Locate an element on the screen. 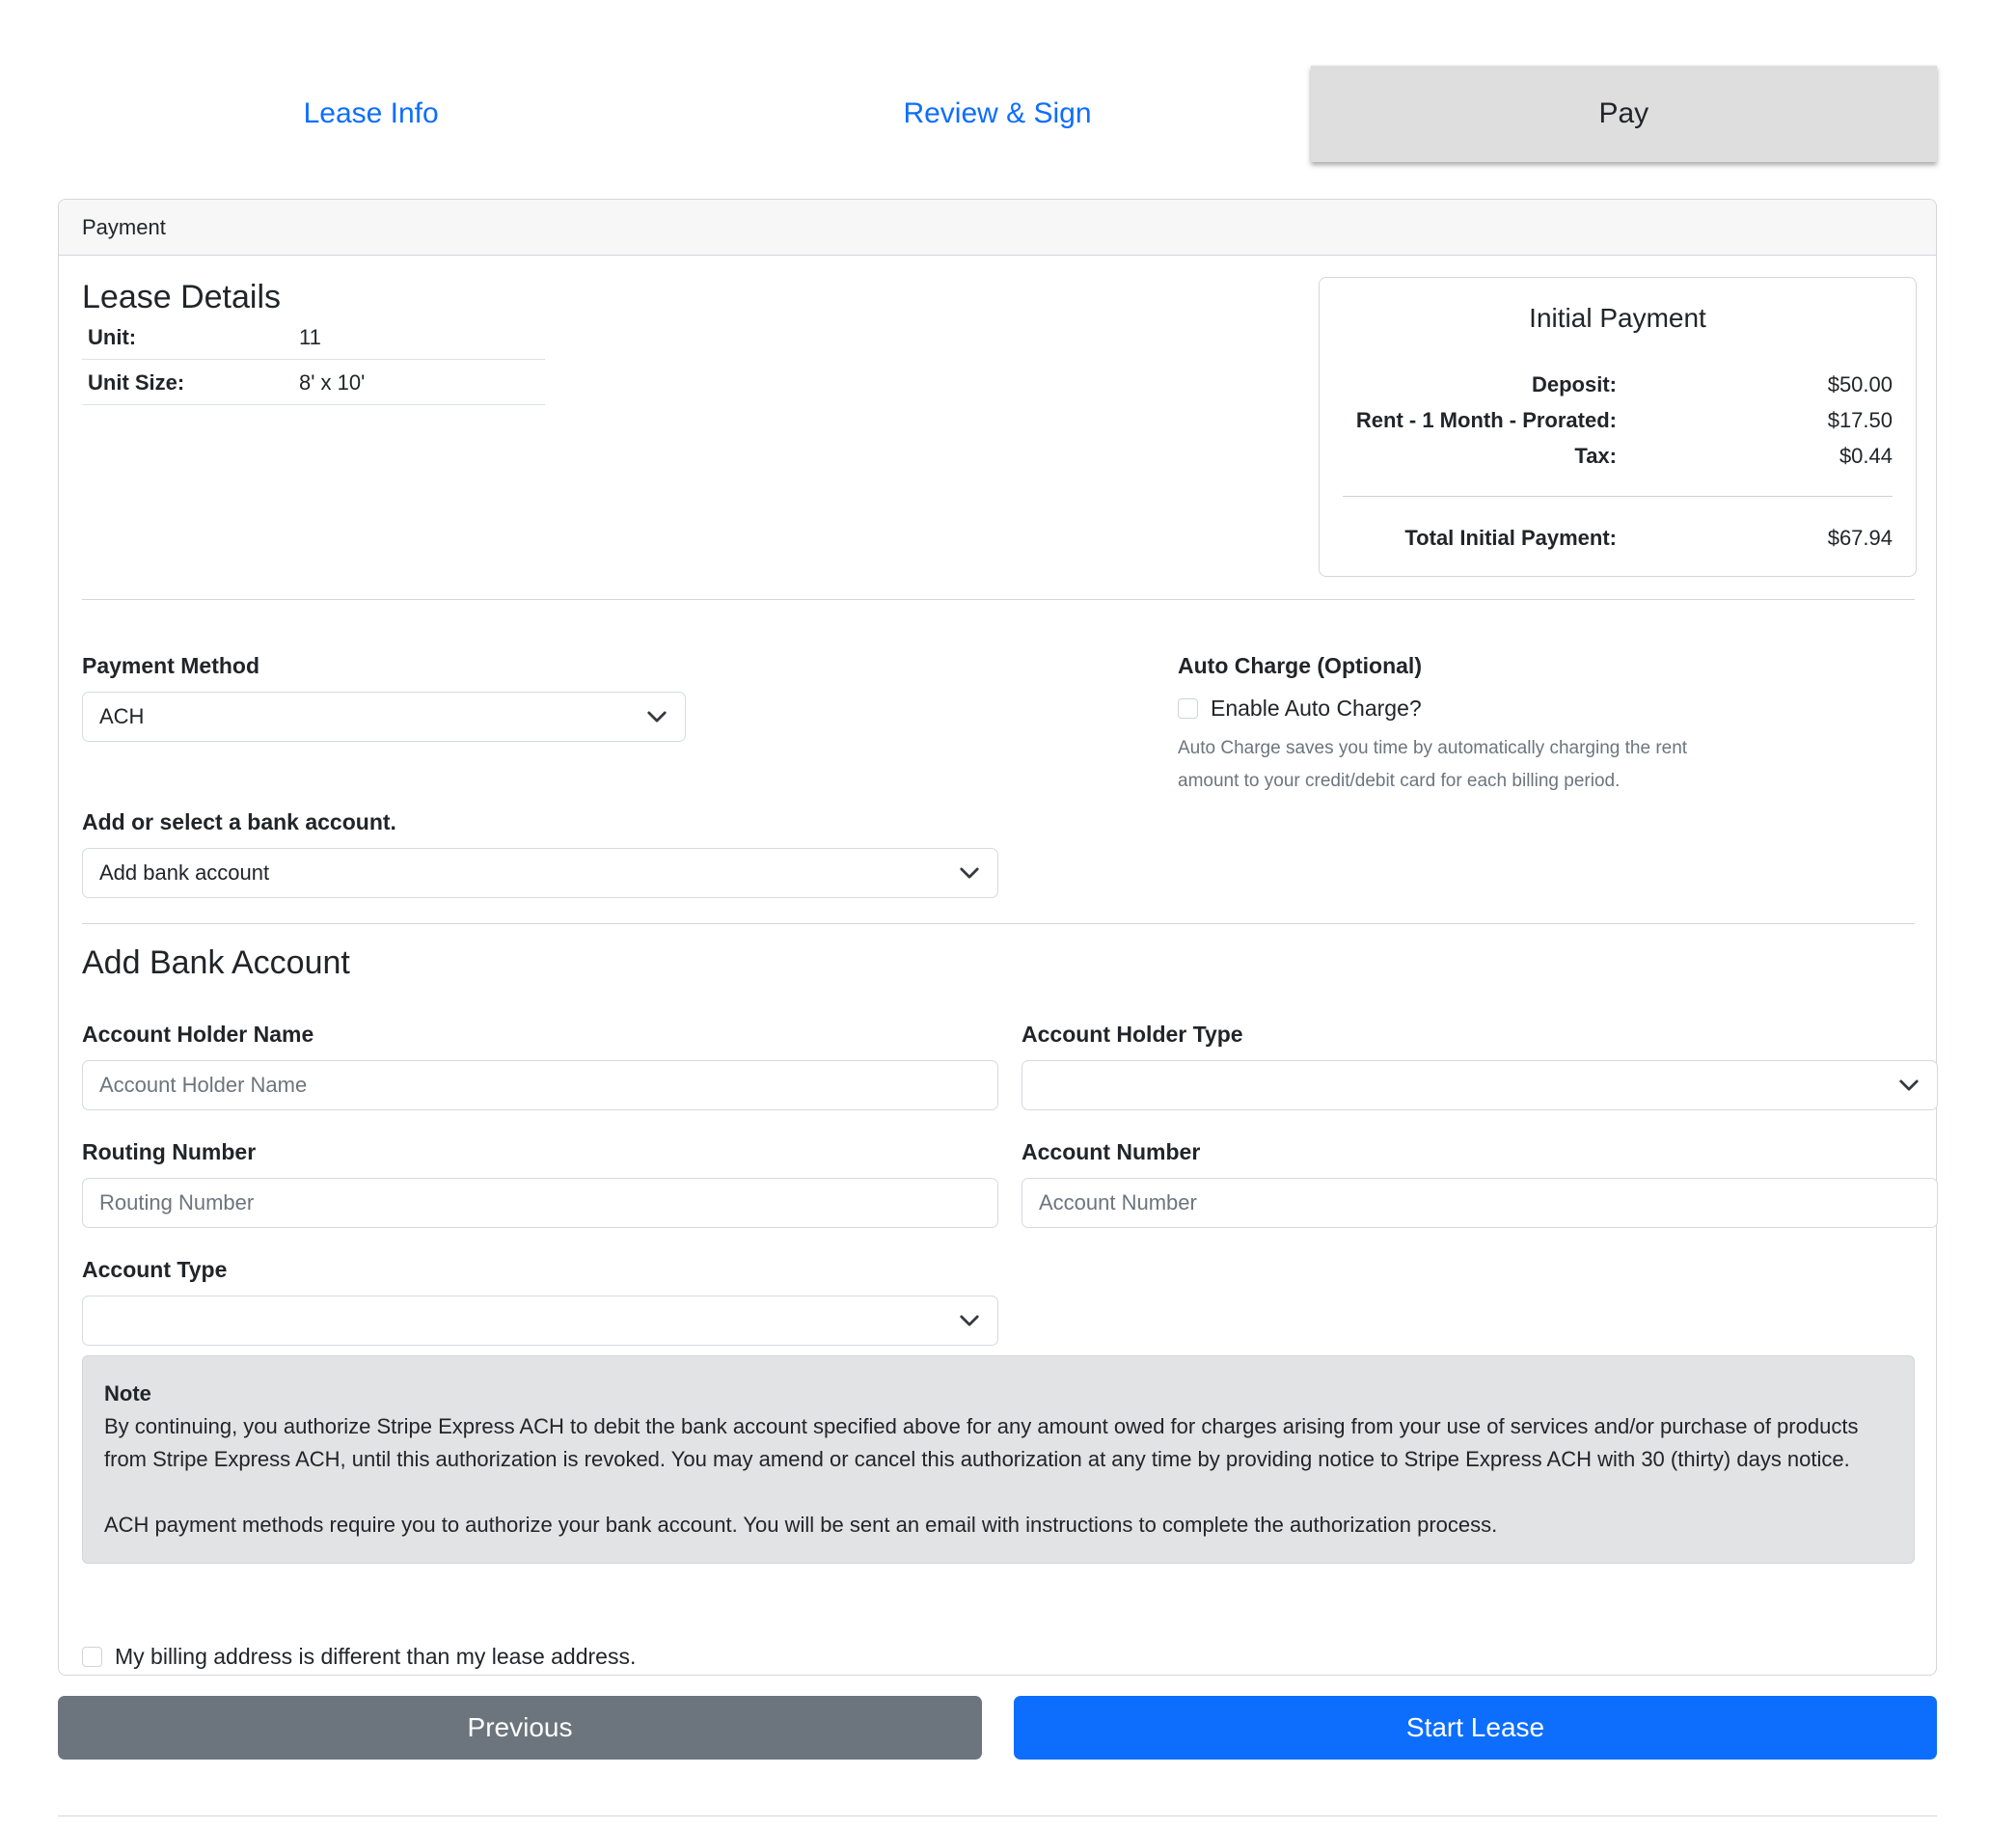 This screenshot has height=1829, width=2016. account-type-select is located at coordinates (540, 1321).